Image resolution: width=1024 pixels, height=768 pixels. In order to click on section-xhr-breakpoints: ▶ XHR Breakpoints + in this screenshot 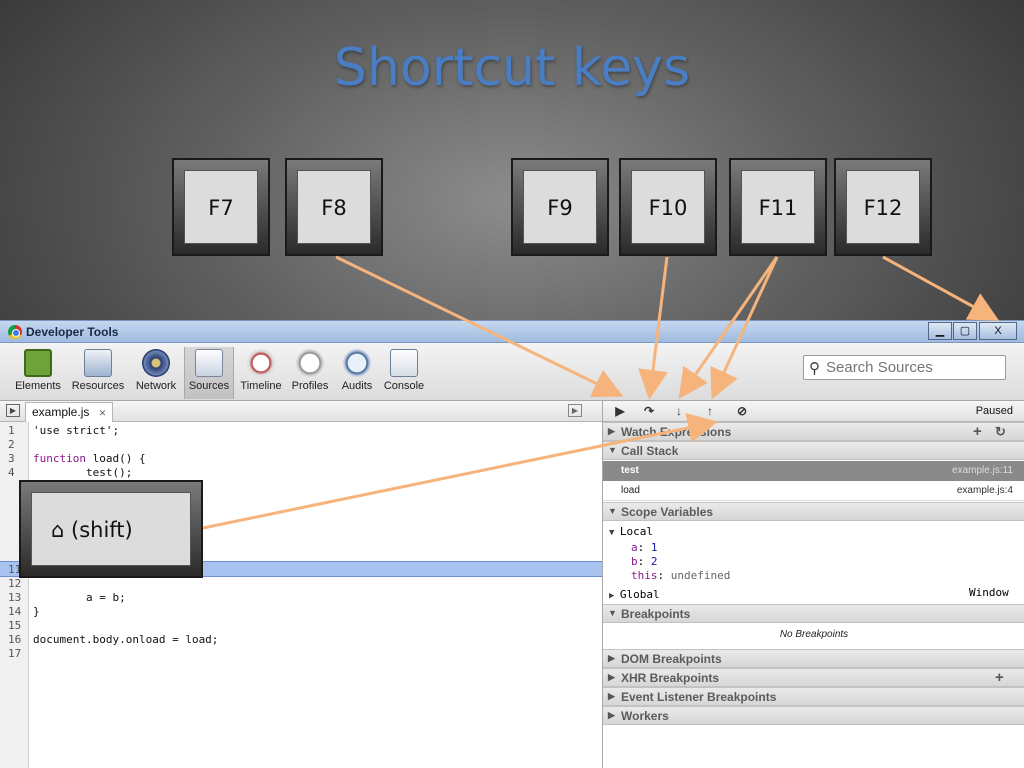, I will do `click(813, 677)`.